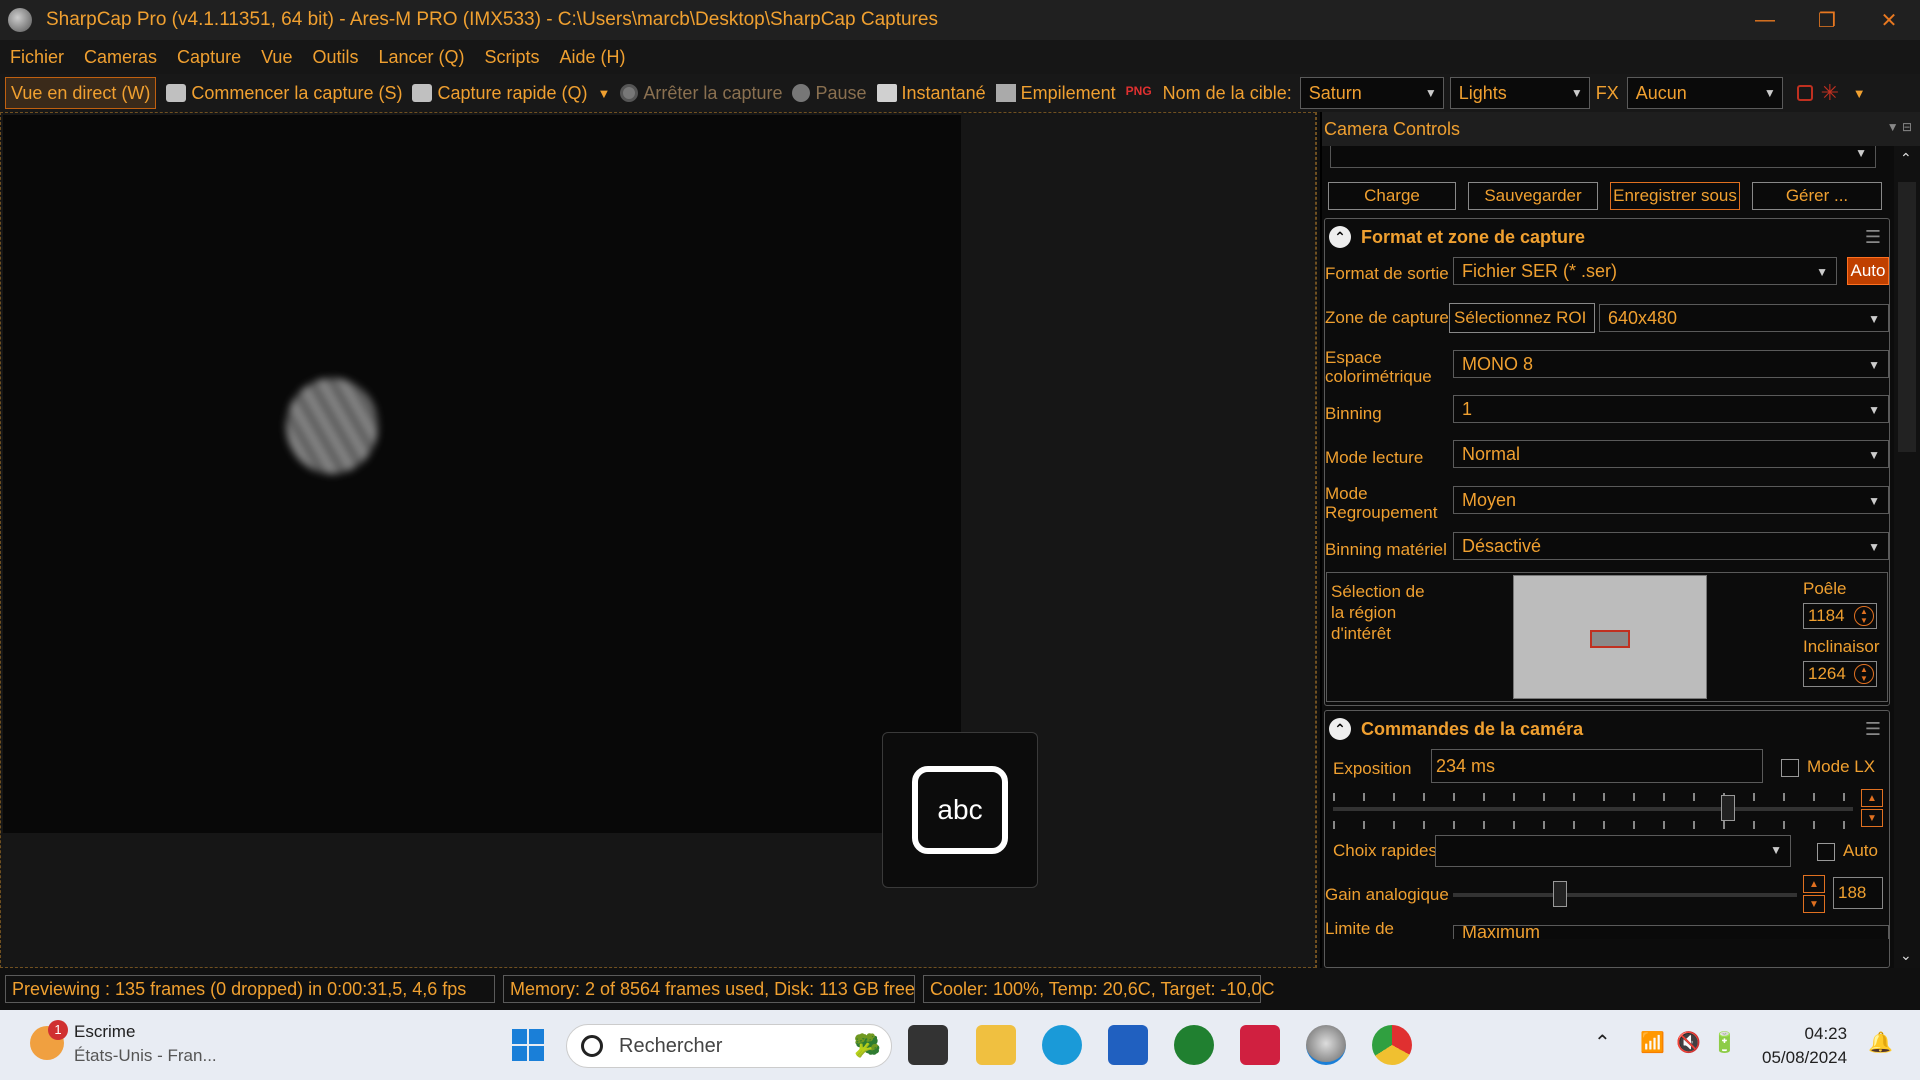  Describe the element at coordinates (1840, 616) in the screenshot. I see `pan-spinner: 1184 ▲ ▼` at that location.